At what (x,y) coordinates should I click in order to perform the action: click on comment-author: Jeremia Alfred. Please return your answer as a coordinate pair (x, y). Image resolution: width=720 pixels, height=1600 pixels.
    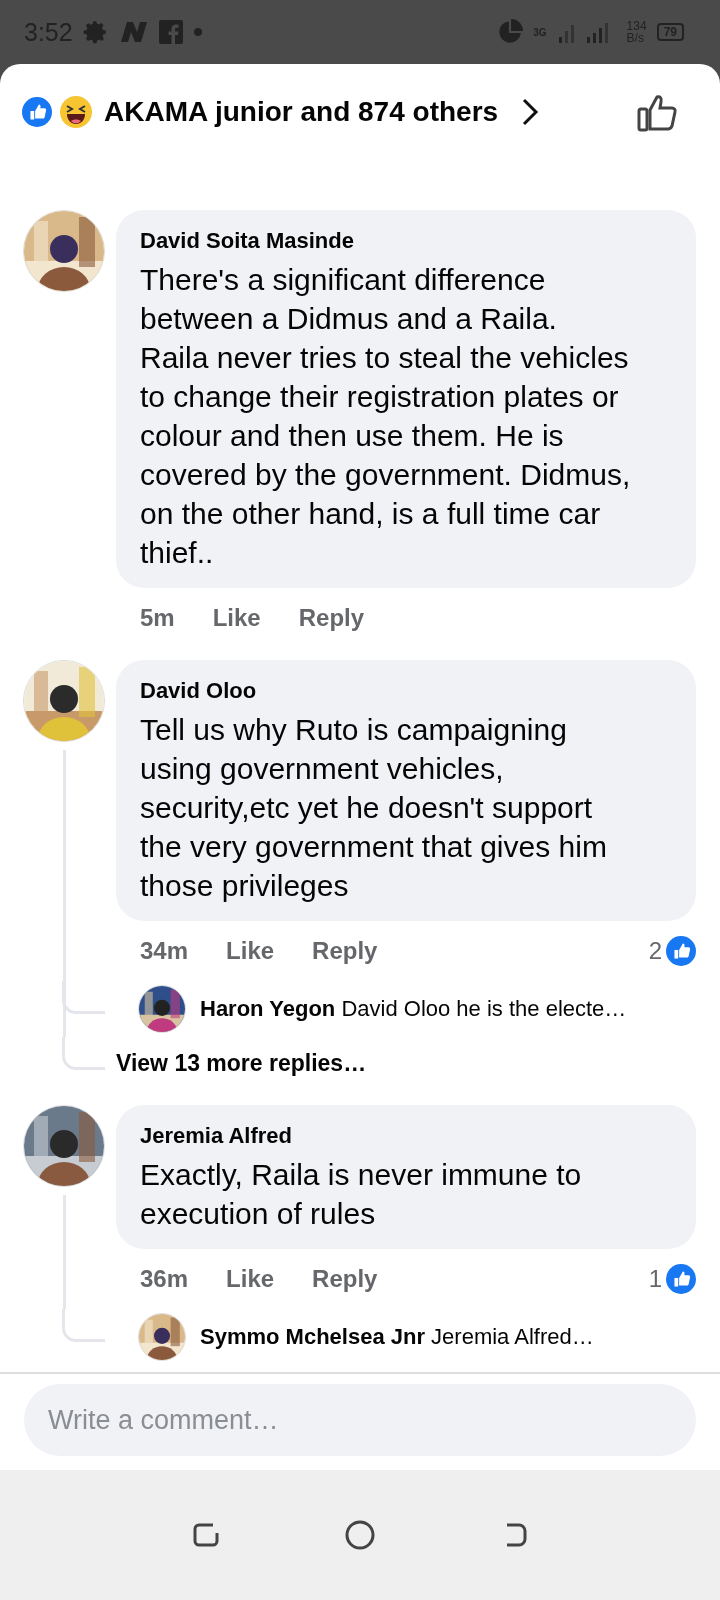
    Looking at the image, I should click on (406, 1136).